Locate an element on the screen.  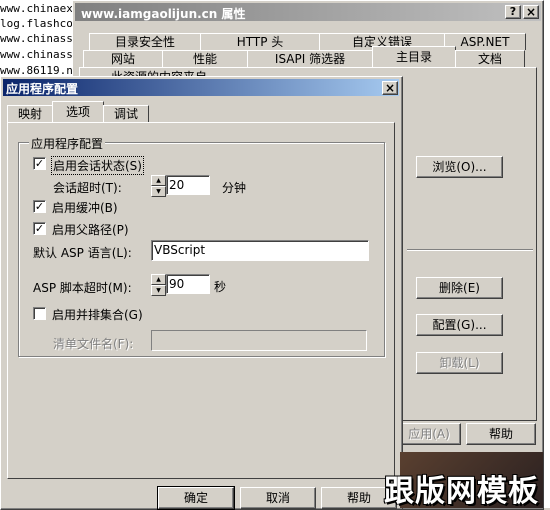
tab-debugging: 调试 is located at coordinates (126, 113).